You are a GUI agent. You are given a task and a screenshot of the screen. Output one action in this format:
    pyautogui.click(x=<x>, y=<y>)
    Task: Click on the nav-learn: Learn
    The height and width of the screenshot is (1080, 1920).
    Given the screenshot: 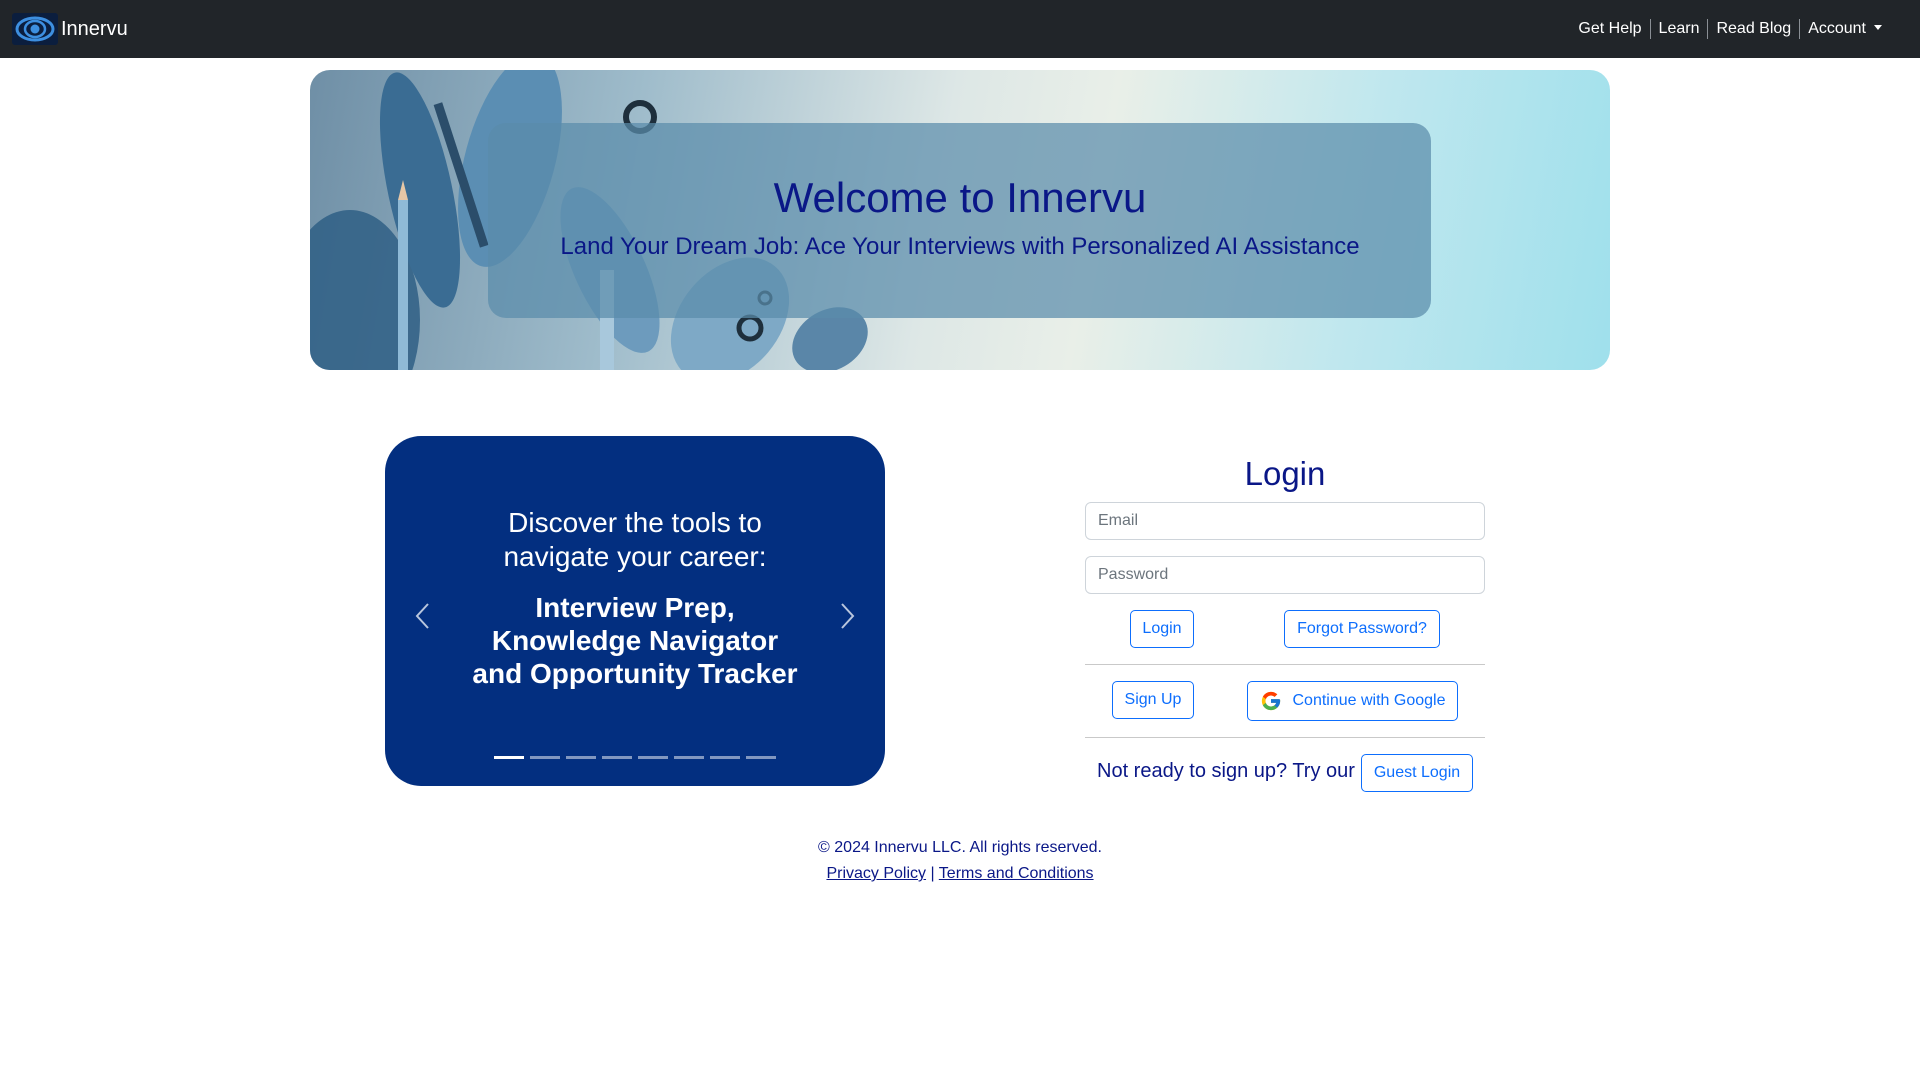 What is the action you would take?
    pyautogui.click(x=1678, y=29)
    